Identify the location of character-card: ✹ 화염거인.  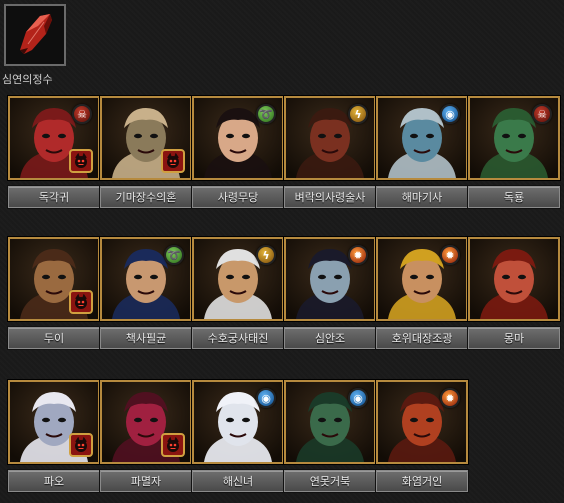
(422, 438).